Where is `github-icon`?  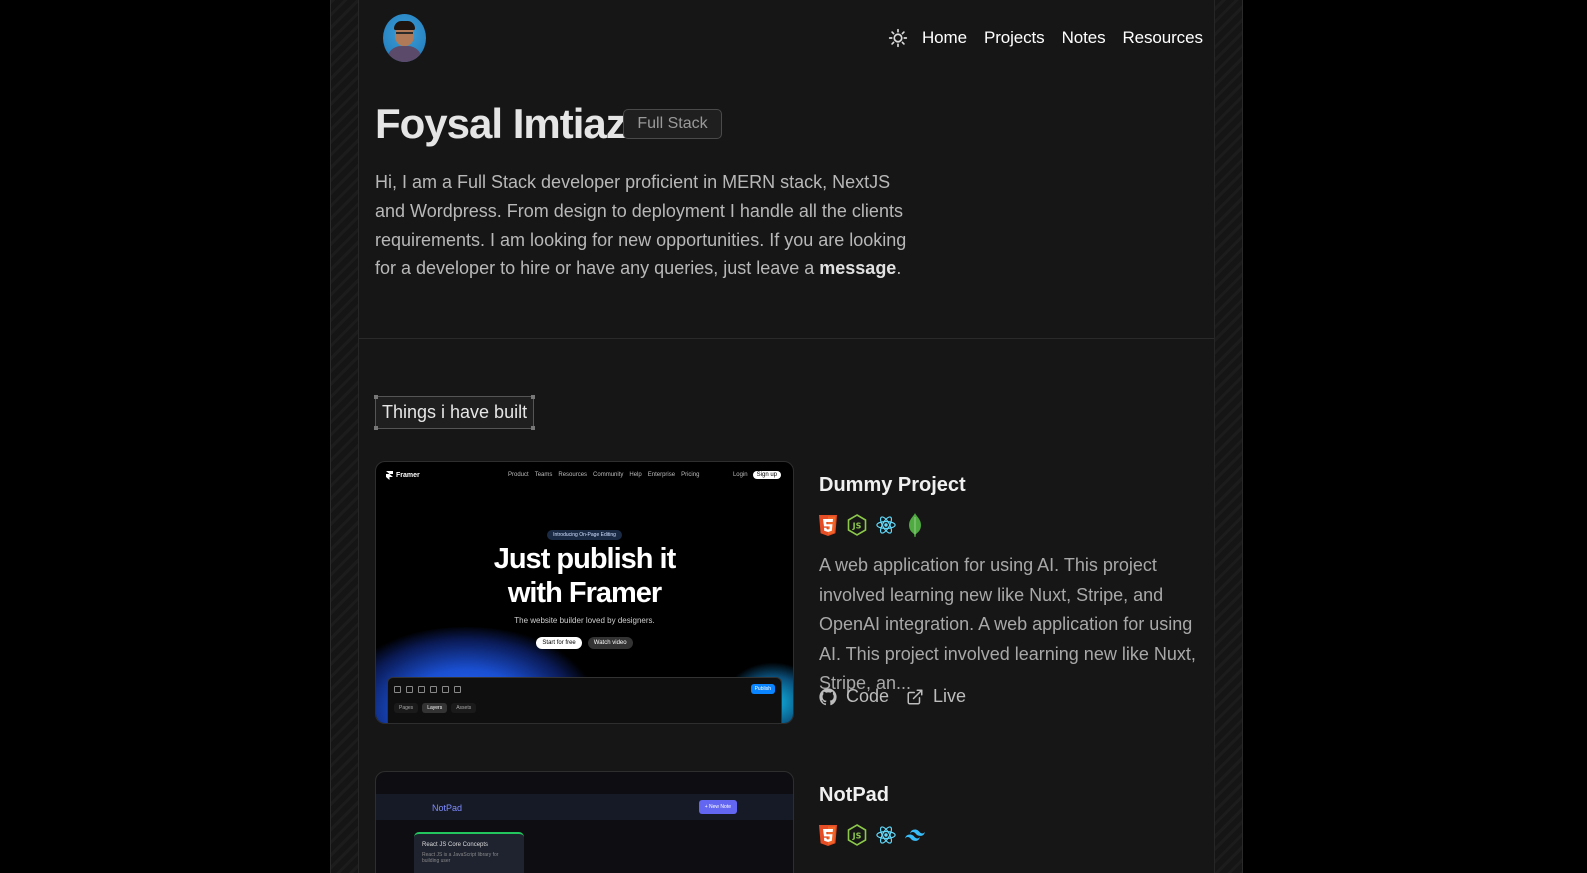
github-icon is located at coordinates (828, 696).